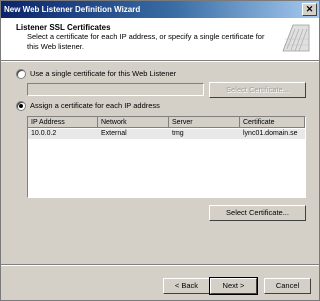 The height and width of the screenshot is (301, 320). I want to click on back-button: < Back, so click(186, 286).